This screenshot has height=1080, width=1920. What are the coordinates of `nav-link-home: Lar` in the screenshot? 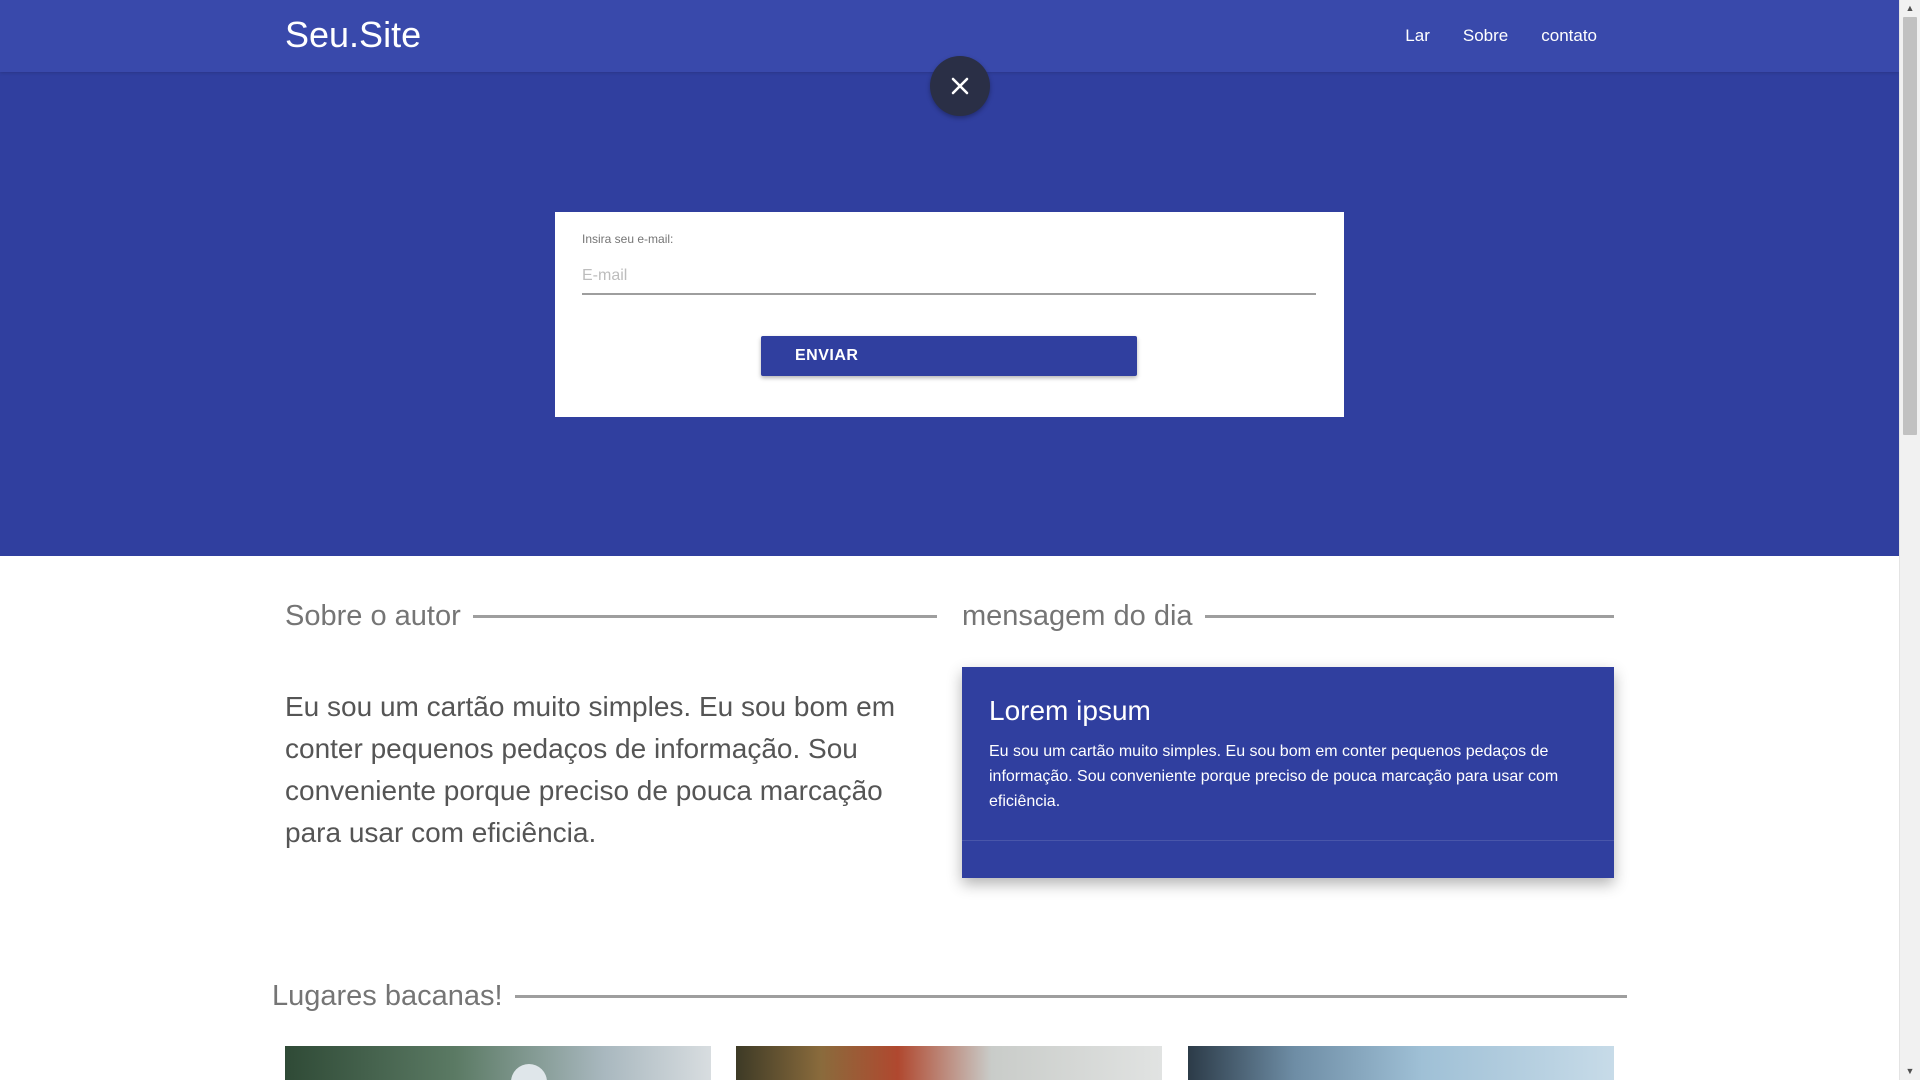 It's located at (1417, 36).